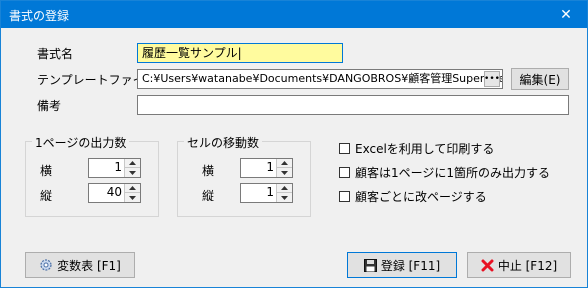 This screenshot has height=288, width=588. What do you see at coordinates (240, 53) in the screenshot?
I see `name-input: 履歴一覧サンプル|` at bounding box center [240, 53].